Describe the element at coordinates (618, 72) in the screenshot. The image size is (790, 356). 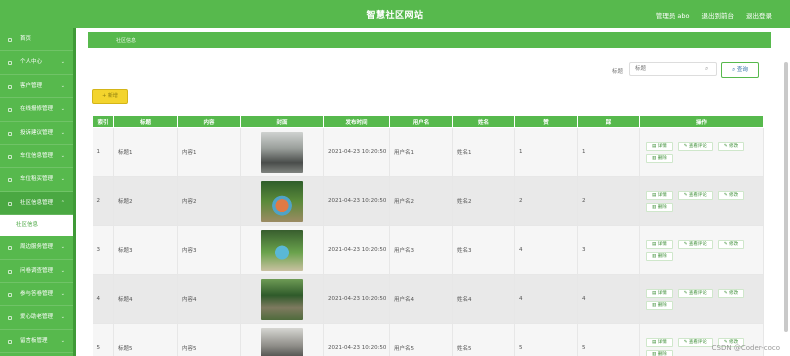
I see `search-label: 标题` at that location.